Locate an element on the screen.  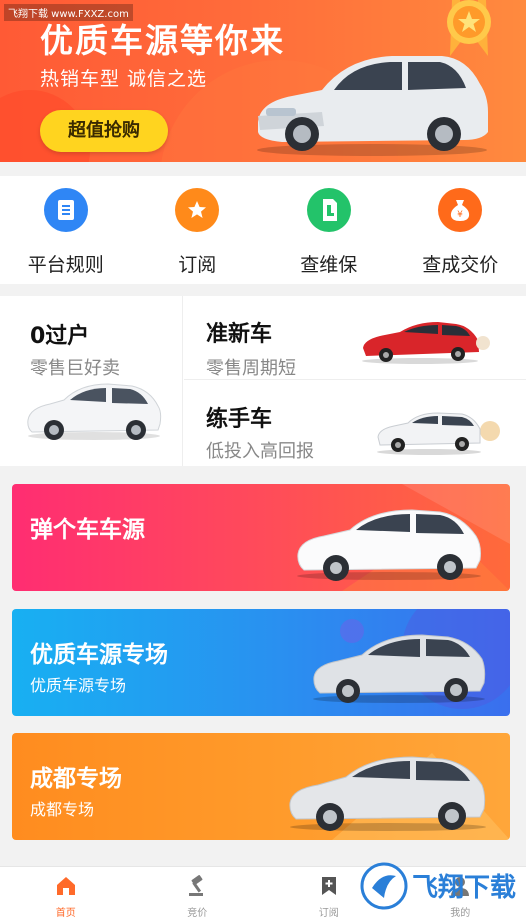
home-icon is located at coordinates (65, 886).